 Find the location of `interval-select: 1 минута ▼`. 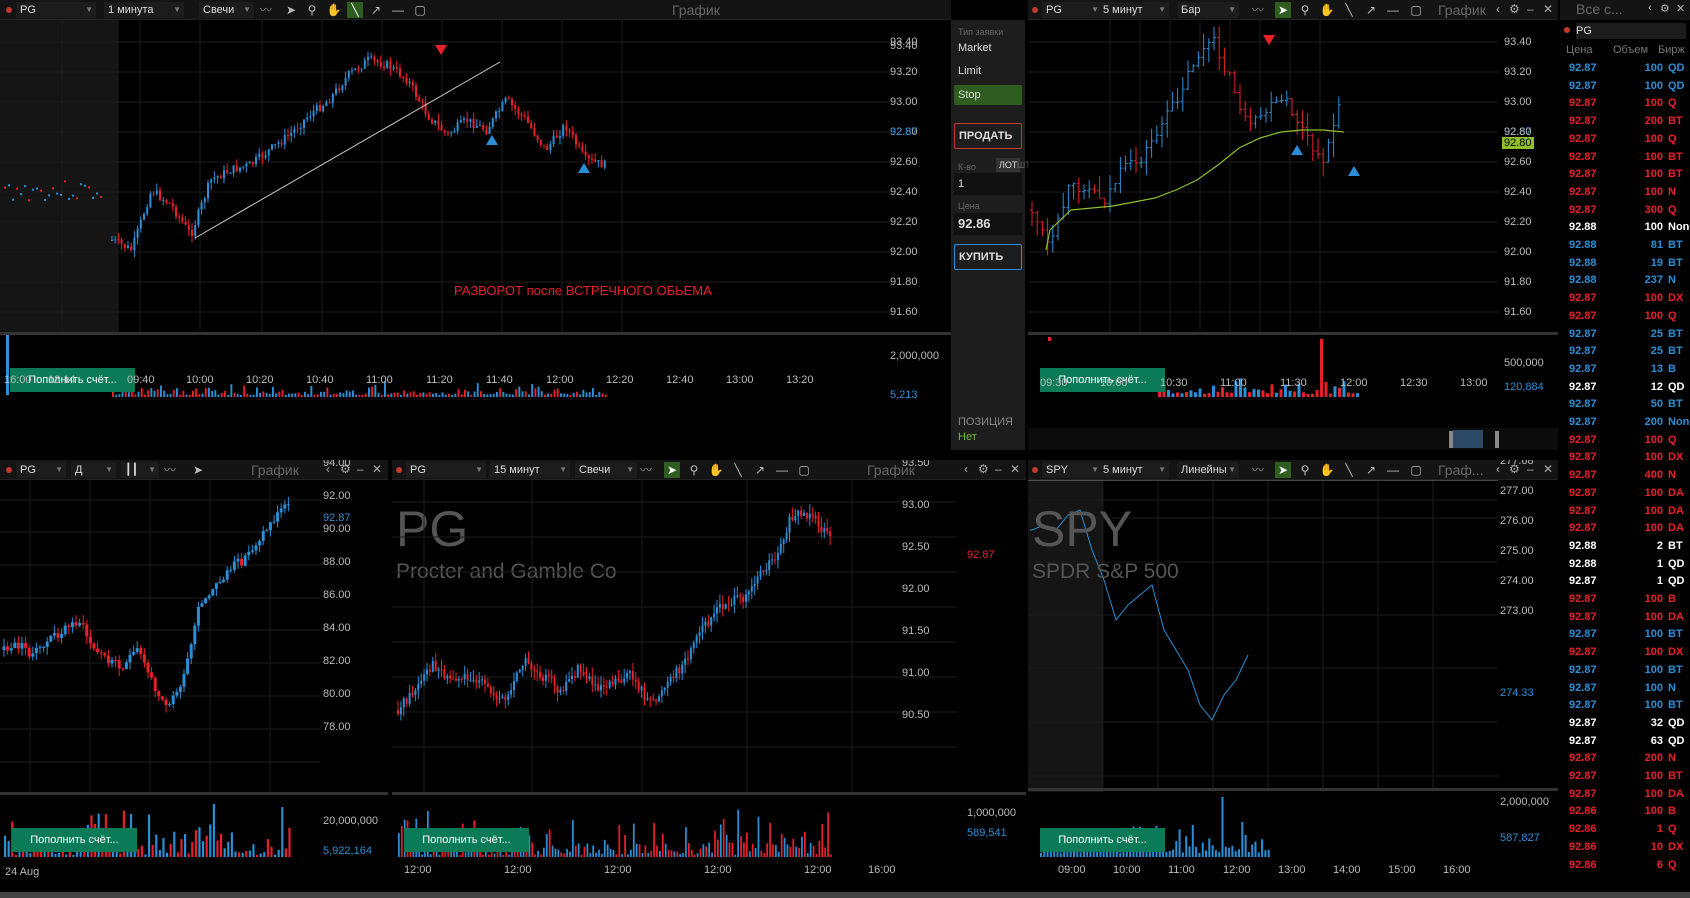

interval-select: 1 минута ▼ is located at coordinates (144, 10).